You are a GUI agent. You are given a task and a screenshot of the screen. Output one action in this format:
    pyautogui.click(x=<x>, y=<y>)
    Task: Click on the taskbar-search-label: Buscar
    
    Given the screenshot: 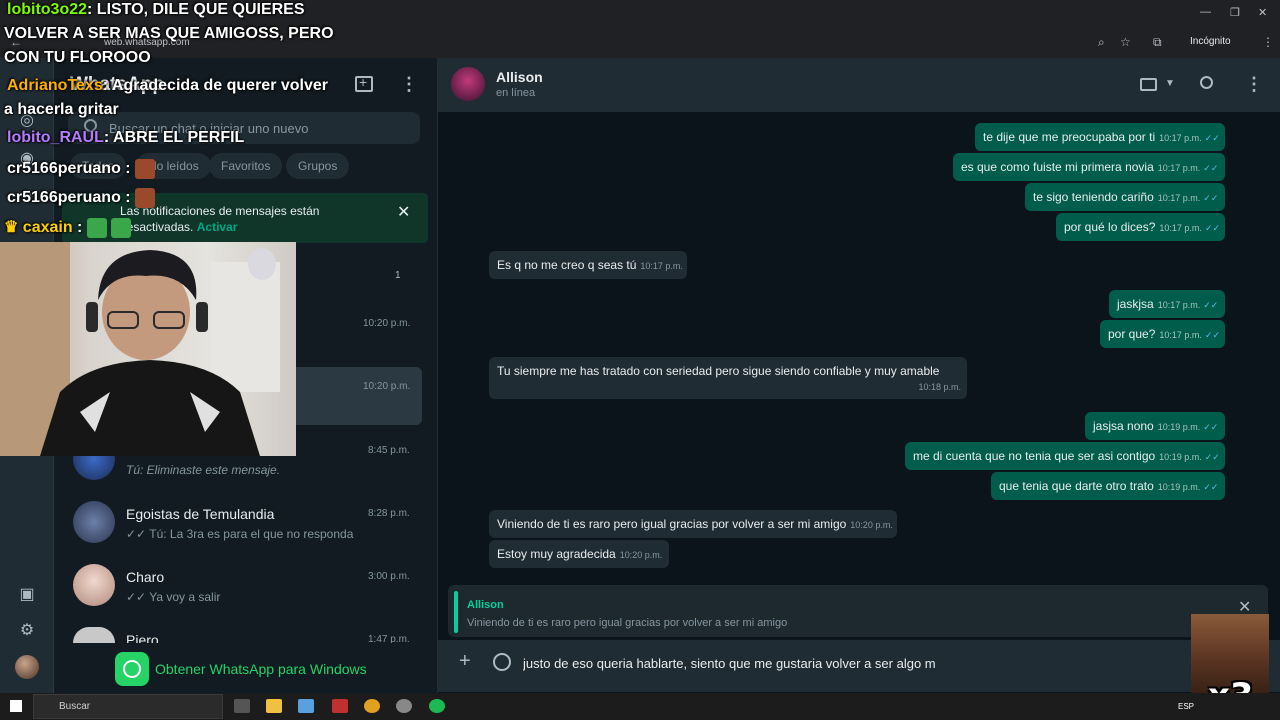 What is the action you would take?
    pyautogui.click(x=74, y=706)
    